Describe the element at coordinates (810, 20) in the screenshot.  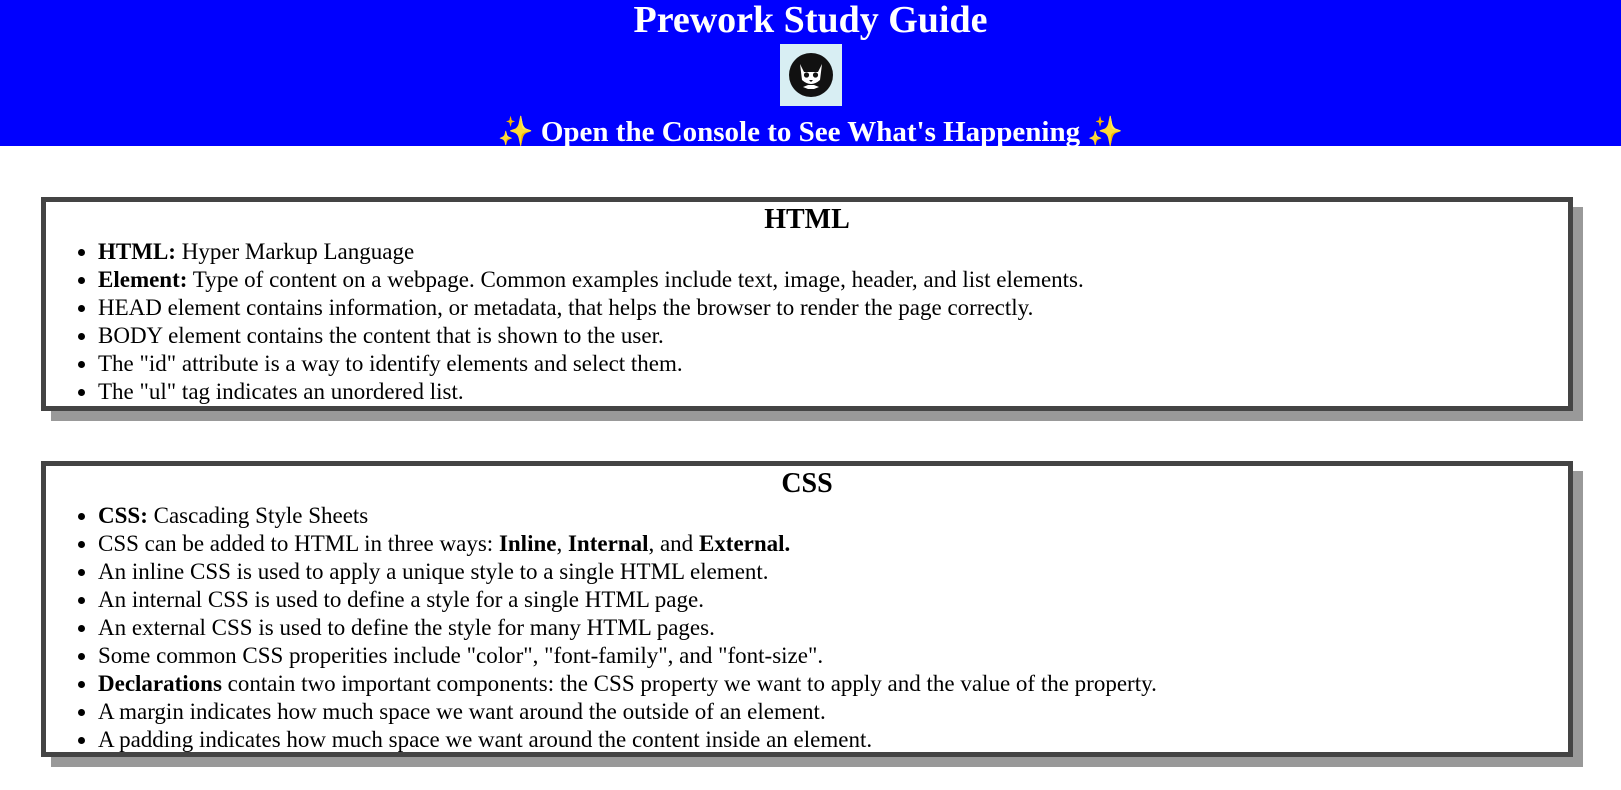
I see `page-title: Prework Study Guide` at that location.